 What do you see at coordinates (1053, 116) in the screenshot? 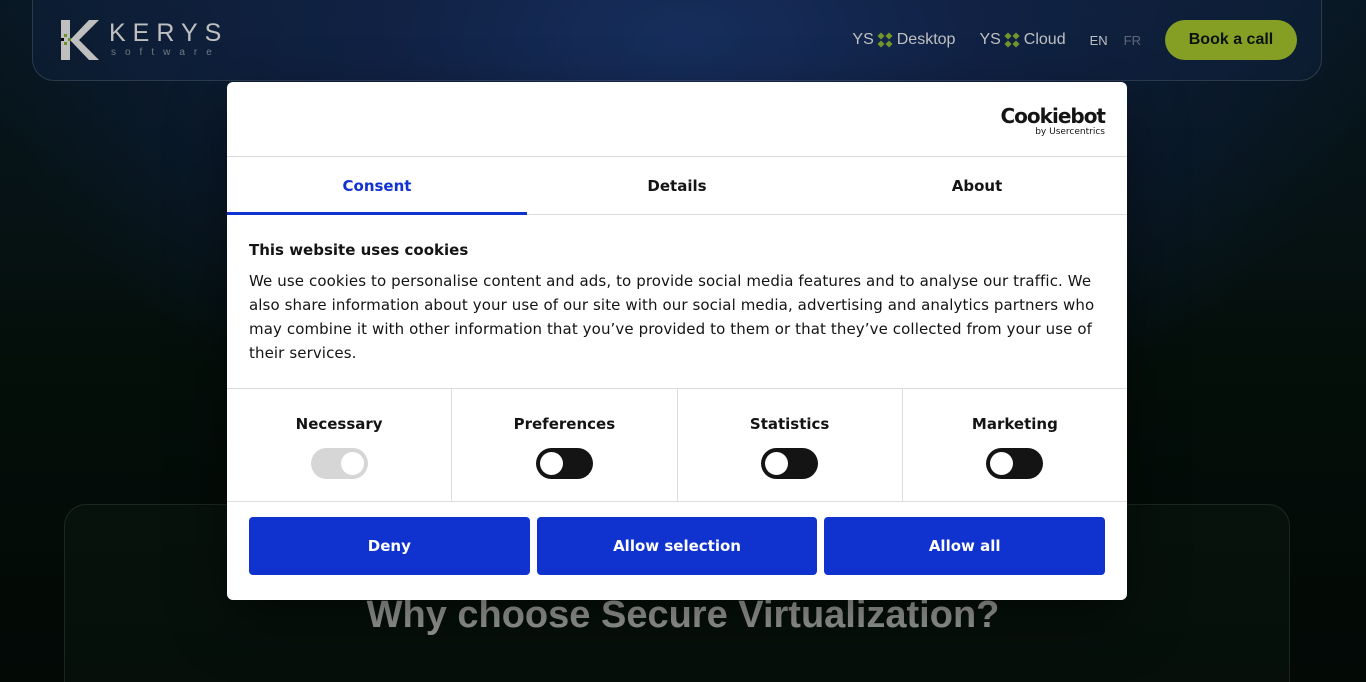
I see `cookiebot-brand: Cookiebot` at bounding box center [1053, 116].